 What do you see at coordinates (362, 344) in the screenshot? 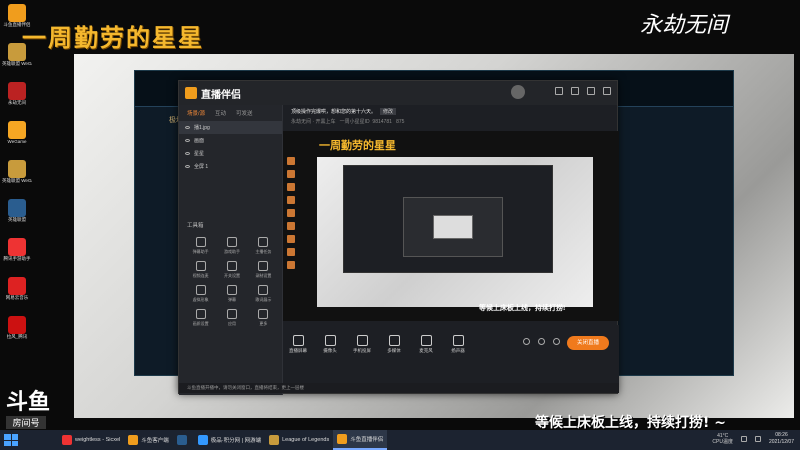
I see `control-button: 手机投屏` at bounding box center [362, 344].